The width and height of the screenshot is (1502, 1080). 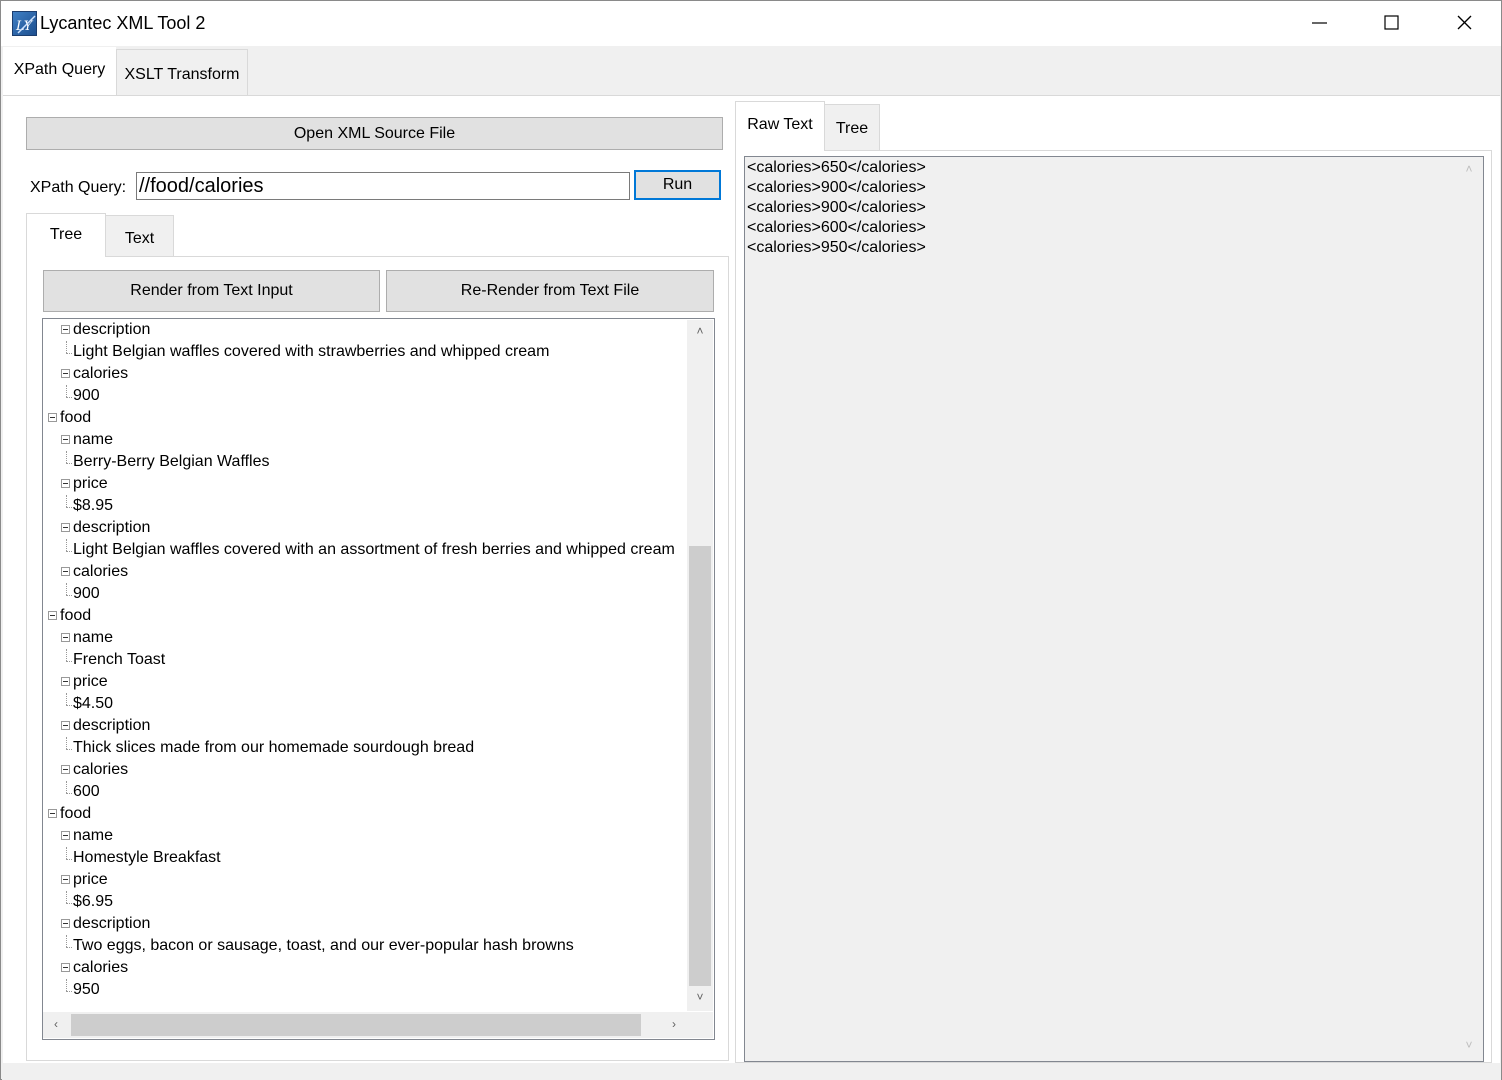 I want to click on scroll-up-icon: ˄, so click(x=700, y=331).